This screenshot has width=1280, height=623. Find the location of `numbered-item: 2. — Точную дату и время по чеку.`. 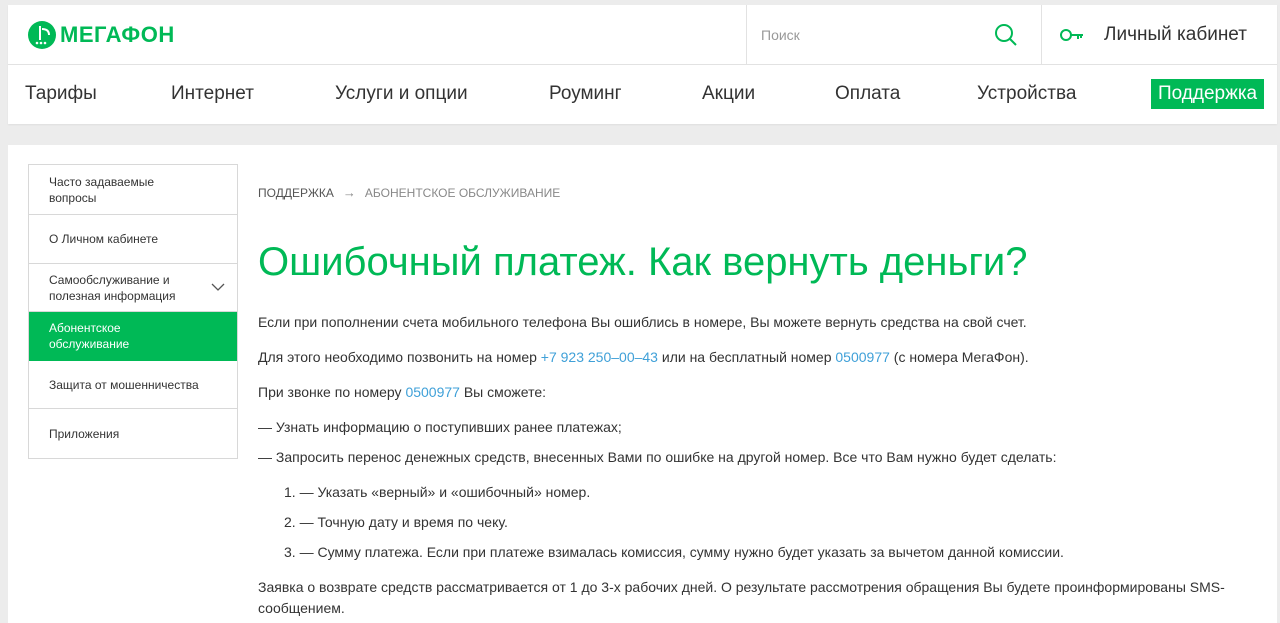

numbered-item: 2. — Точную дату и время по чеку. is located at coordinates (396, 522).